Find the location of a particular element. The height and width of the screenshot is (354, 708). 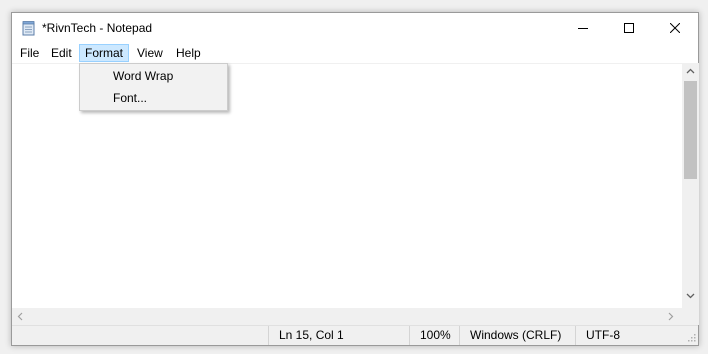

close-button is located at coordinates (675, 28).